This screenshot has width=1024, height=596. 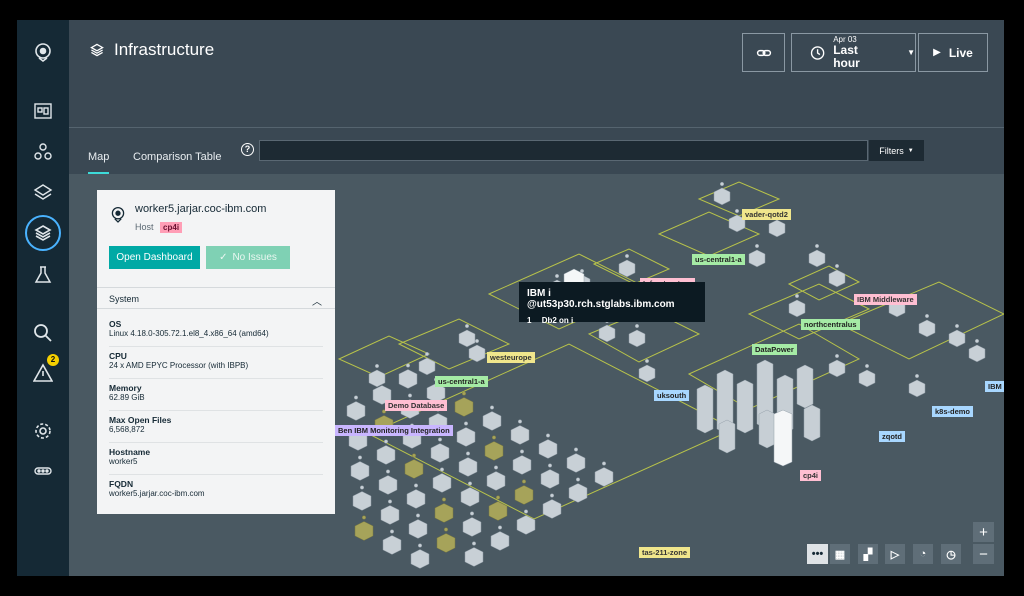 I want to click on pie-icon: ◔, so click(x=923, y=554).